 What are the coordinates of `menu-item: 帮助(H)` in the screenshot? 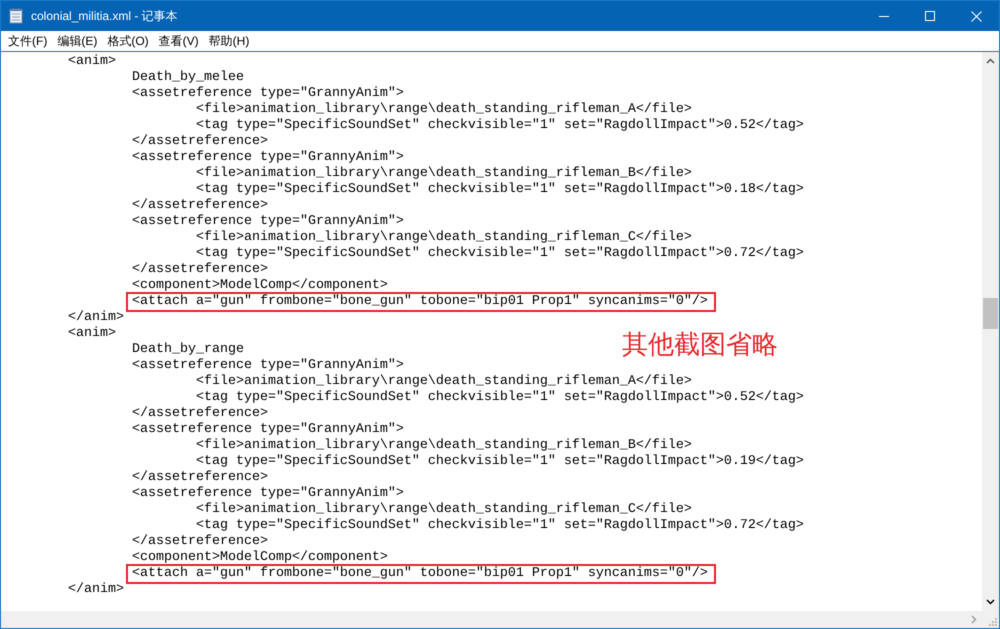 It's located at (229, 41).